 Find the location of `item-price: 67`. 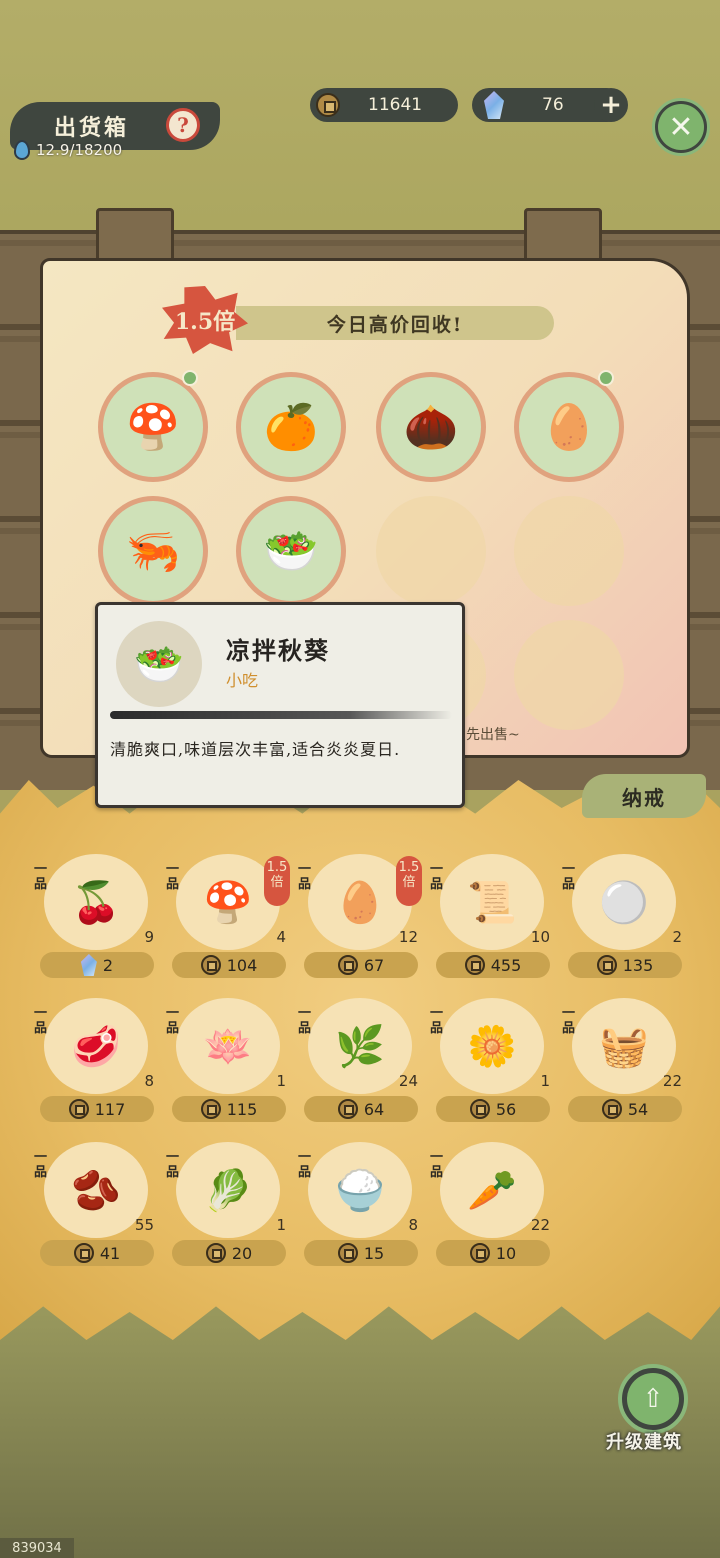

item-price: 67 is located at coordinates (374, 965).